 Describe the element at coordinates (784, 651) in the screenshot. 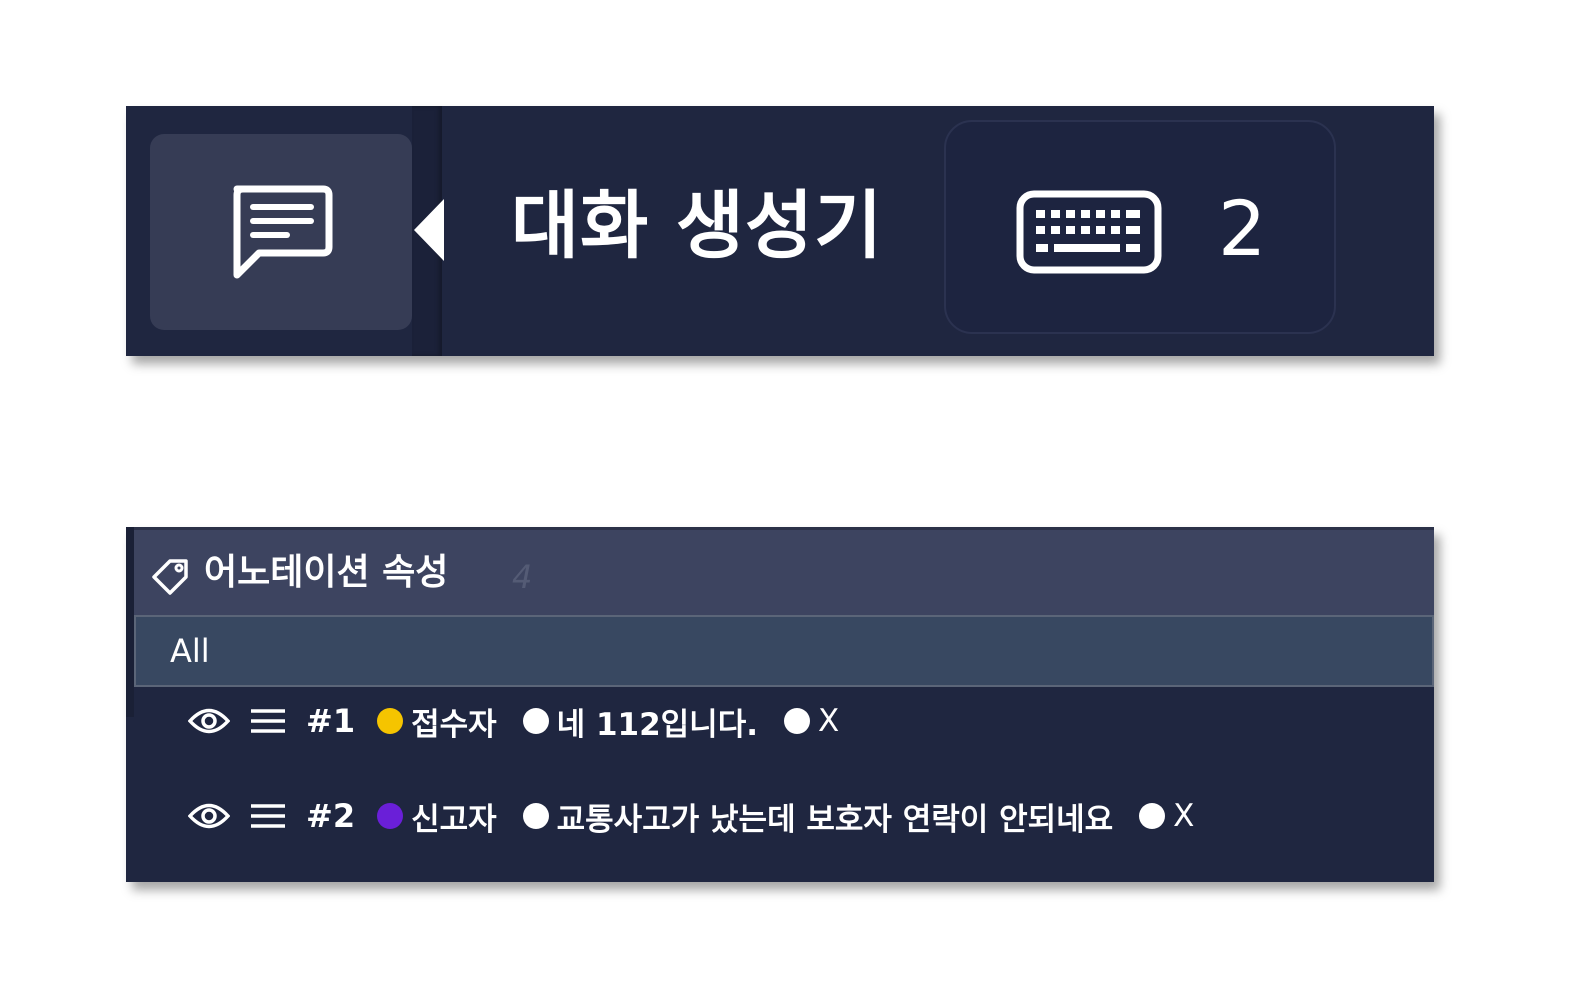

I see `filter-all-row: All` at that location.